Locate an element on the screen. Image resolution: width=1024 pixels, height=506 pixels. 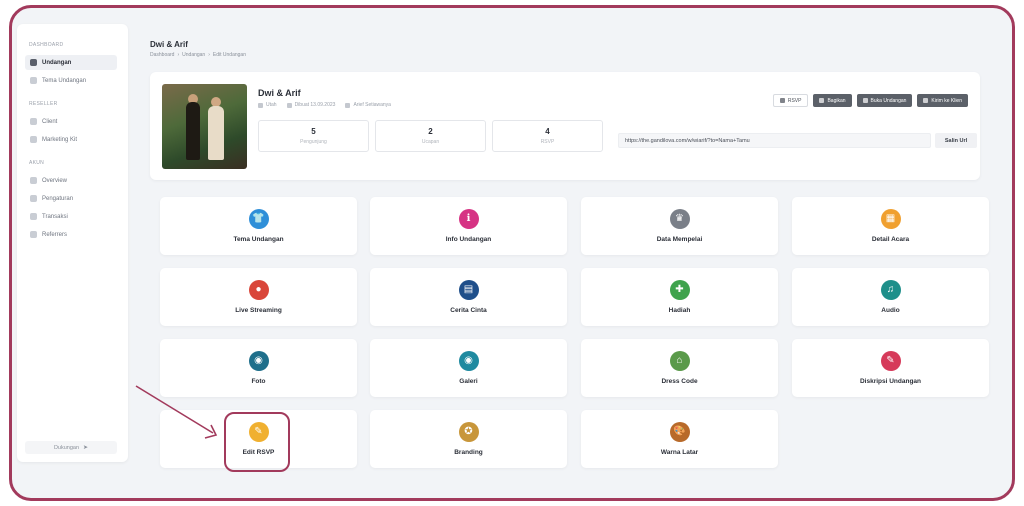
annotation-arrow is located at coordinates (176, 412).